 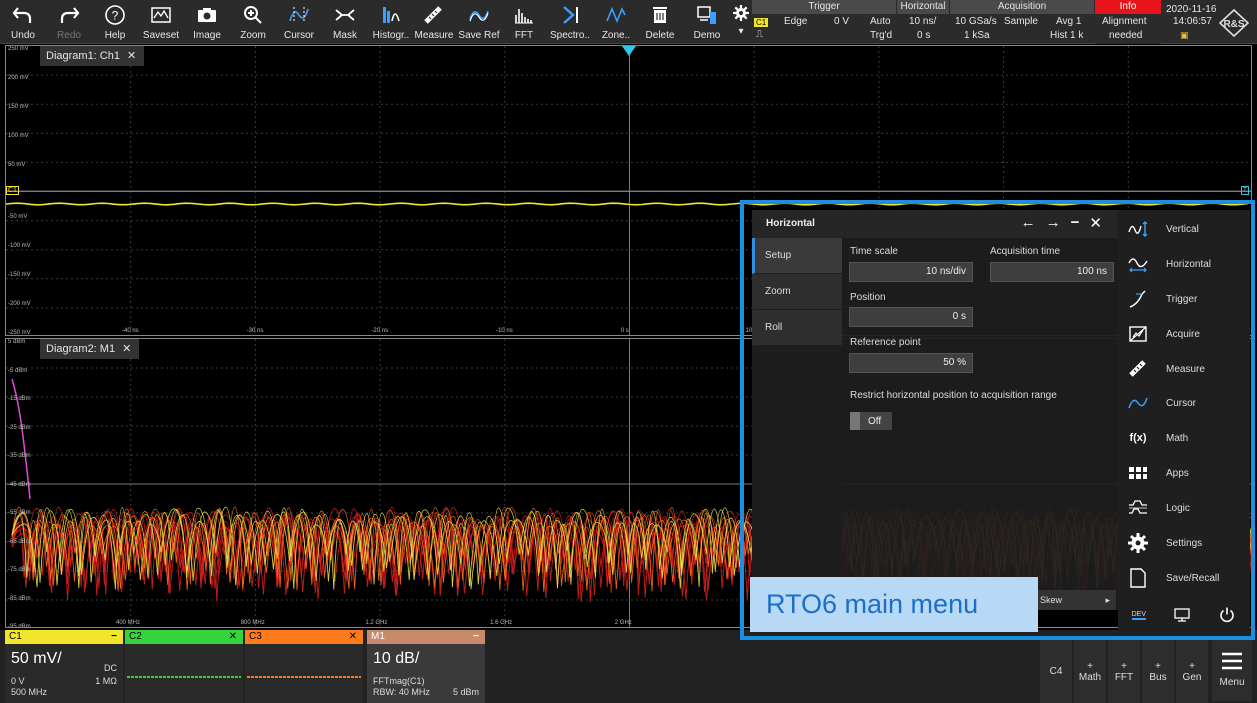 I want to click on channel-c2-card: C2 ✕, so click(x=184, y=666).